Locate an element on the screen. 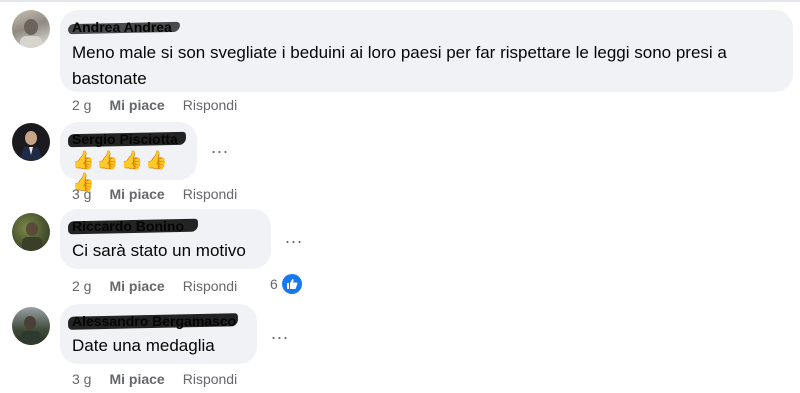 This screenshot has height=393, width=800. reaction-count: 6 is located at coordinates (274, 284).